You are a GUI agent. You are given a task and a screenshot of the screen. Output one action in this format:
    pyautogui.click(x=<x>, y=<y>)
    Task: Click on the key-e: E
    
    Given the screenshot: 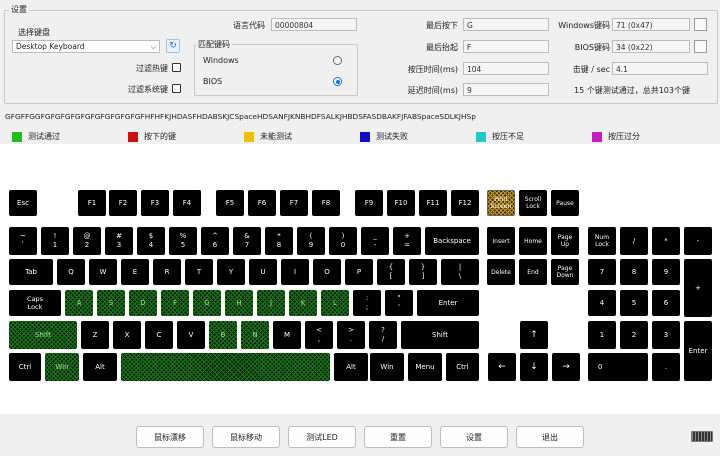 What is the action you would take?
    pyautogui.click(x=135, y=272)
    